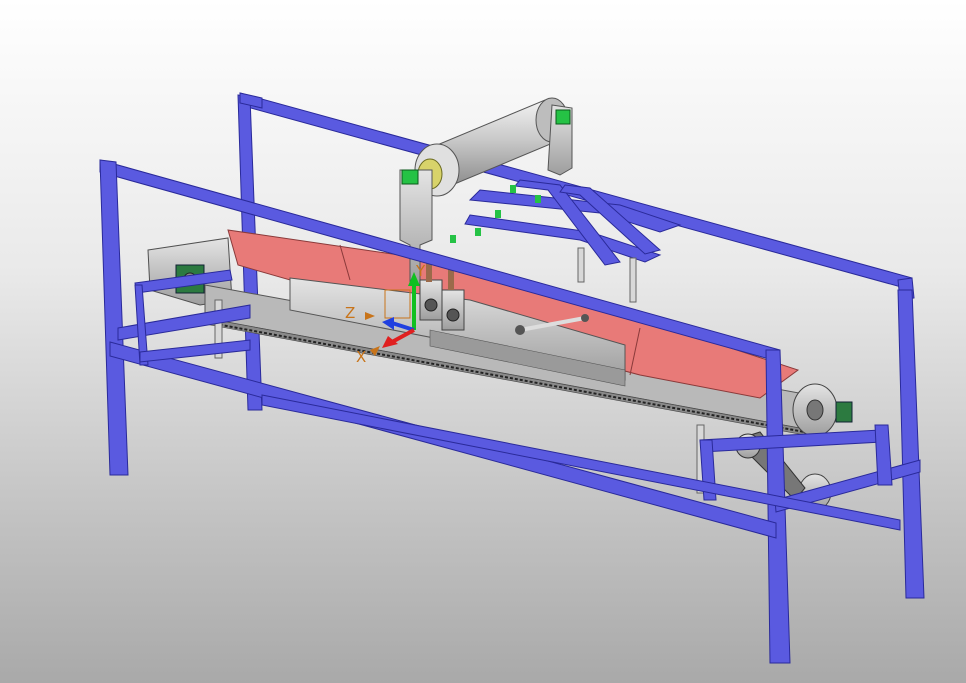  What do you see at coordinates (563, 117) in the screenshot?
I see `clamp-right` at bounding box center [563, 117].